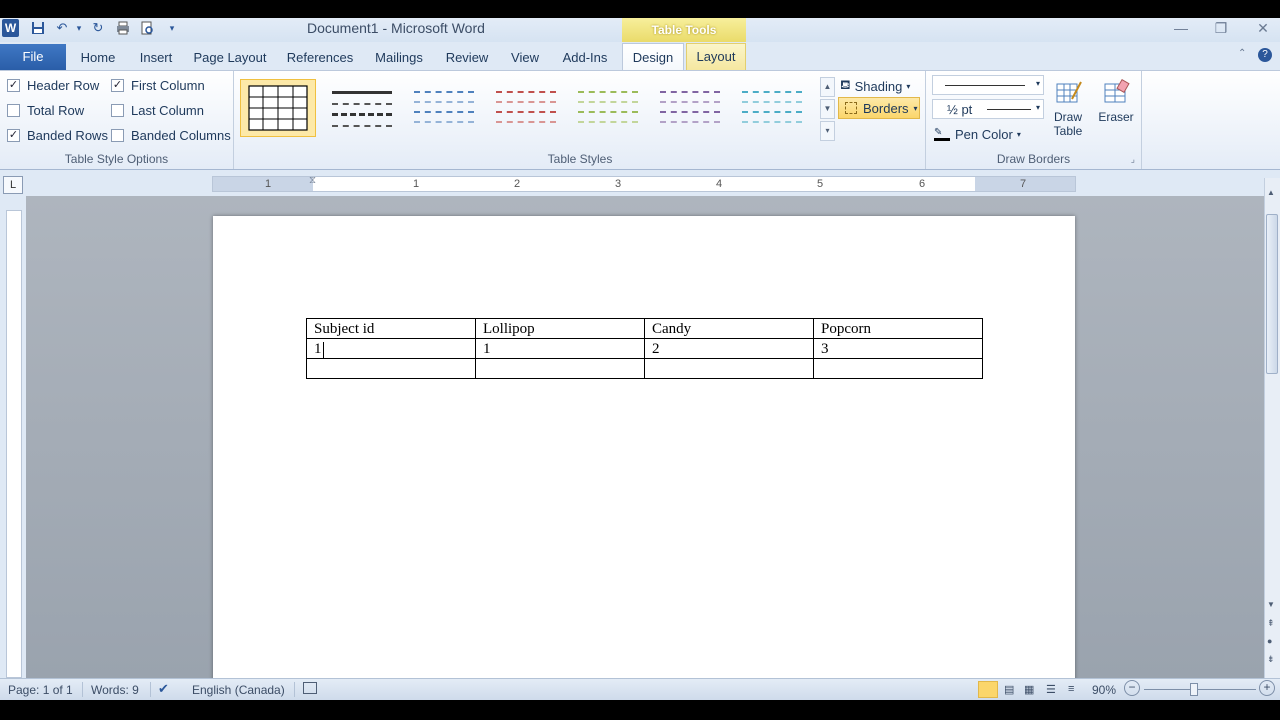  I want to click on macro-record-icon, so click(310, 688).